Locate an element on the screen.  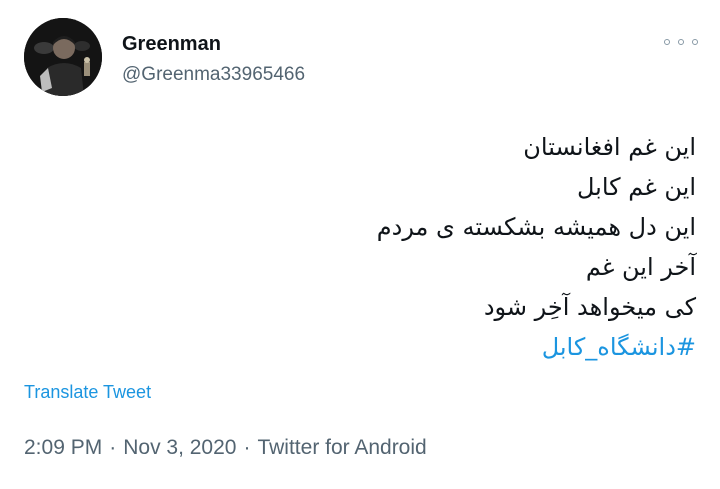
tweet-time: 2:09 PM is located at coordinates (63, 447).